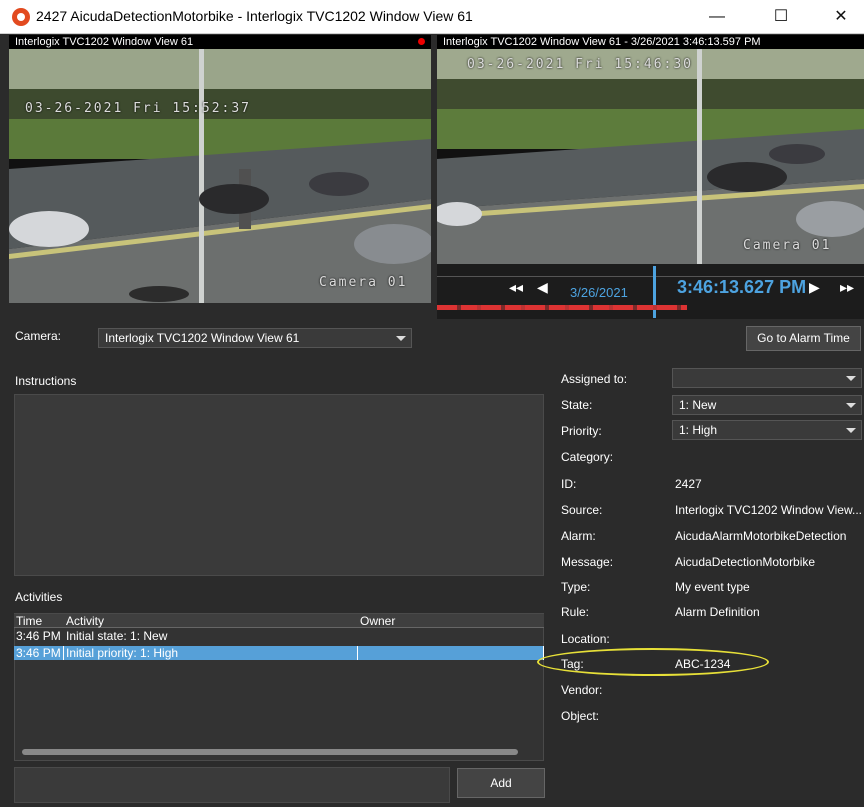 This screenshot has height=807, width=864. What do you see at coordinates (803, 338) in the screenshot?
I see `go-to-alarm-time-button: Go to Alarm Time` at bounding box center [803, 338].